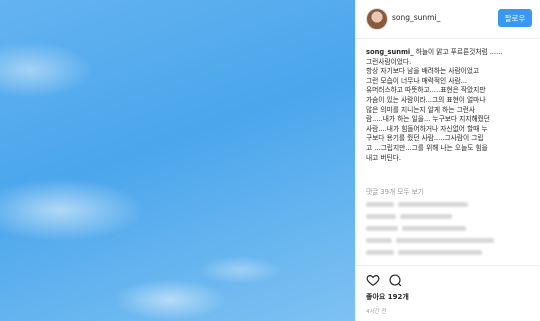  What do you see at coordinates (515, 18) in the screenshot?
I see `follow-button: 팔로우` at bounding box center [515, 18].